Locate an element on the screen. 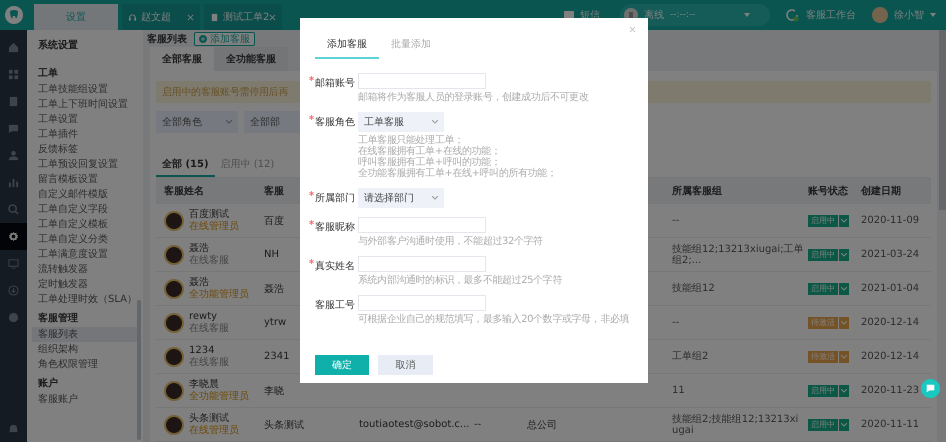 Image resolution: width=946 pixels, height=442 pixels. table-cell-text: 2021-03-24 is located at coordinates (890, 254).